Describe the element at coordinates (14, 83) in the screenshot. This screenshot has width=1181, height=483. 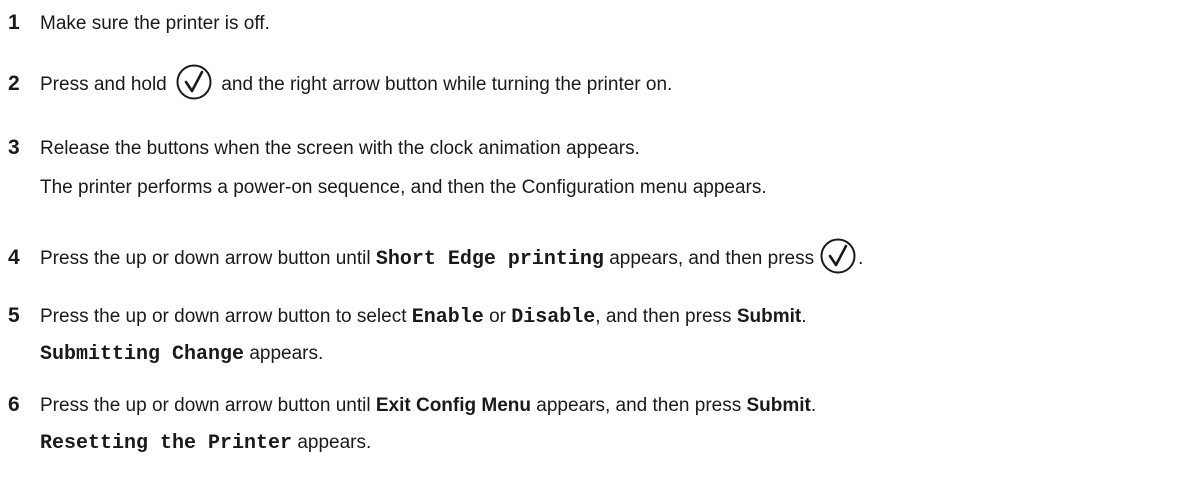
I see `step-number: 2` at that location.